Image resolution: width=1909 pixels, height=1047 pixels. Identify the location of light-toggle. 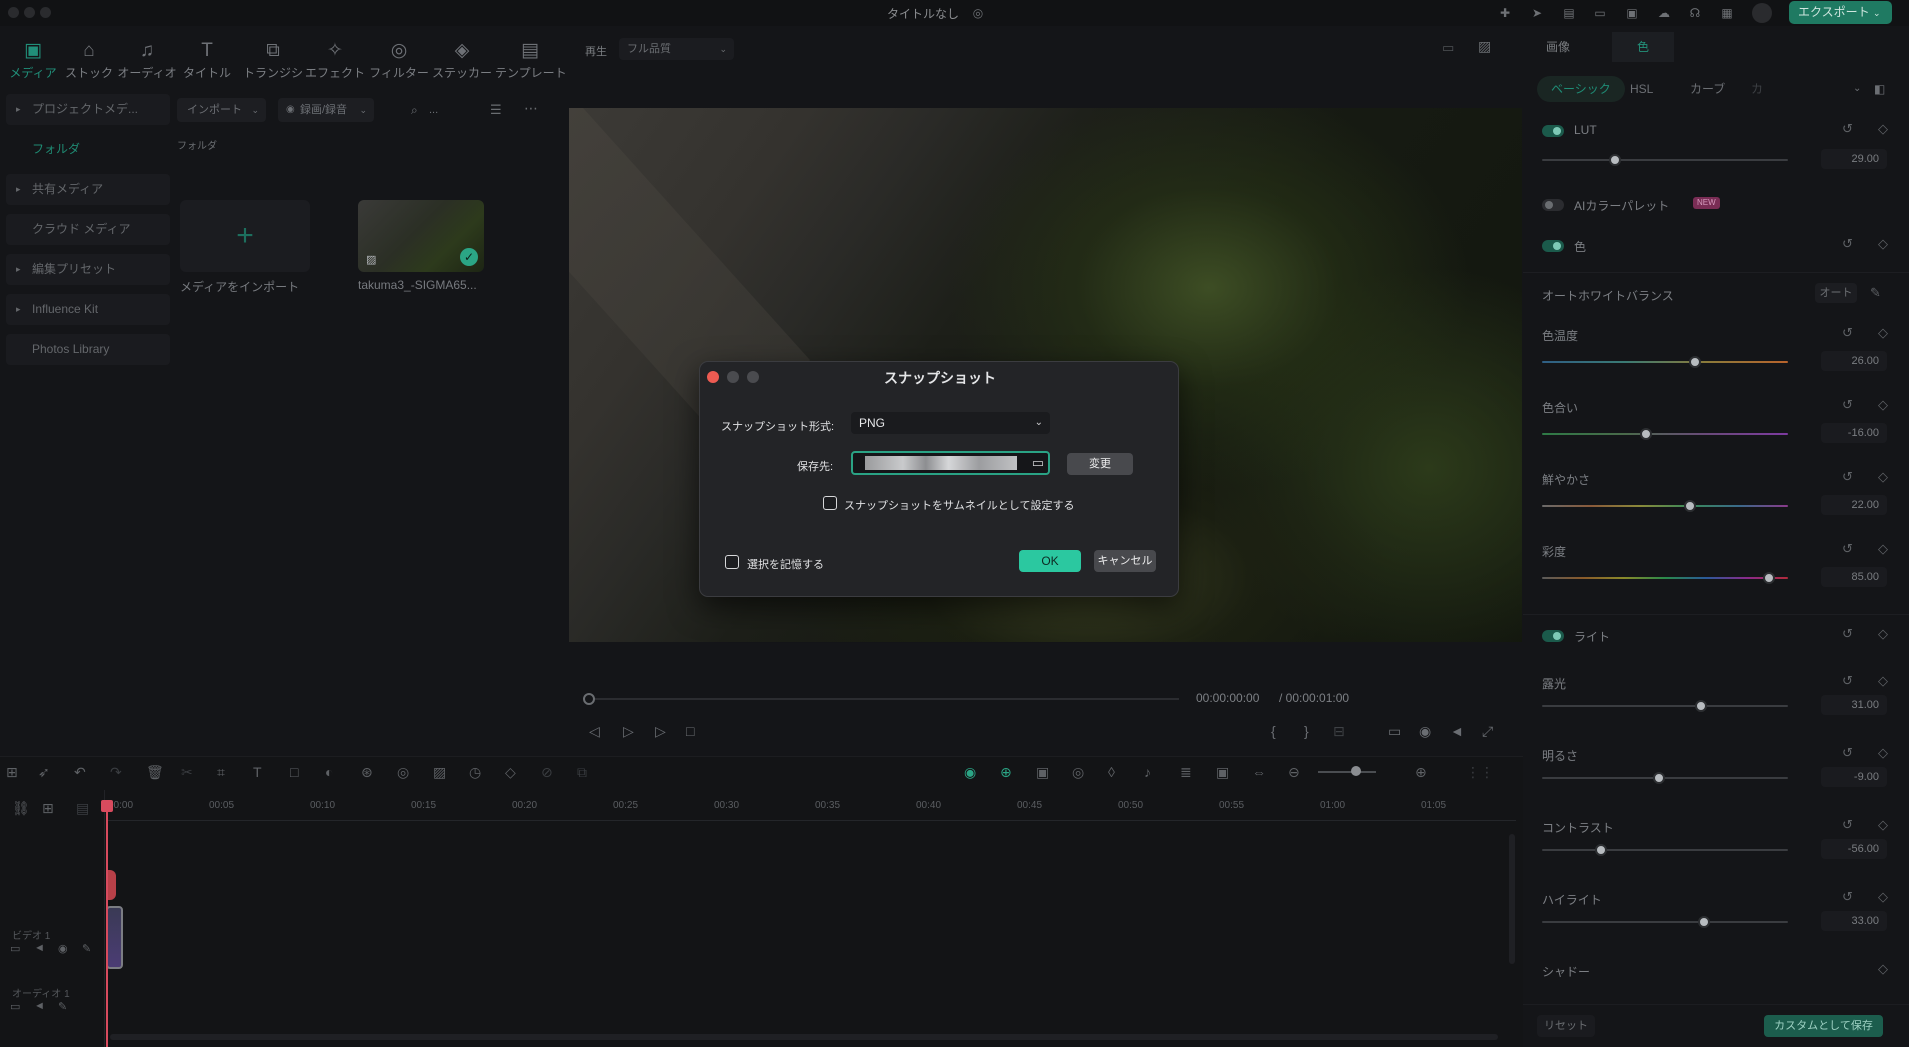
(1553, 636).